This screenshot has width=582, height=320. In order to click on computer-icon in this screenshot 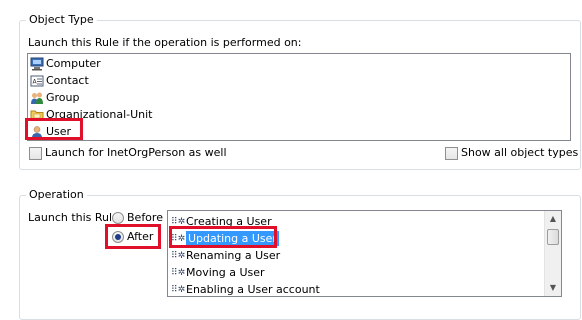, I will do `click(37, 64)`.